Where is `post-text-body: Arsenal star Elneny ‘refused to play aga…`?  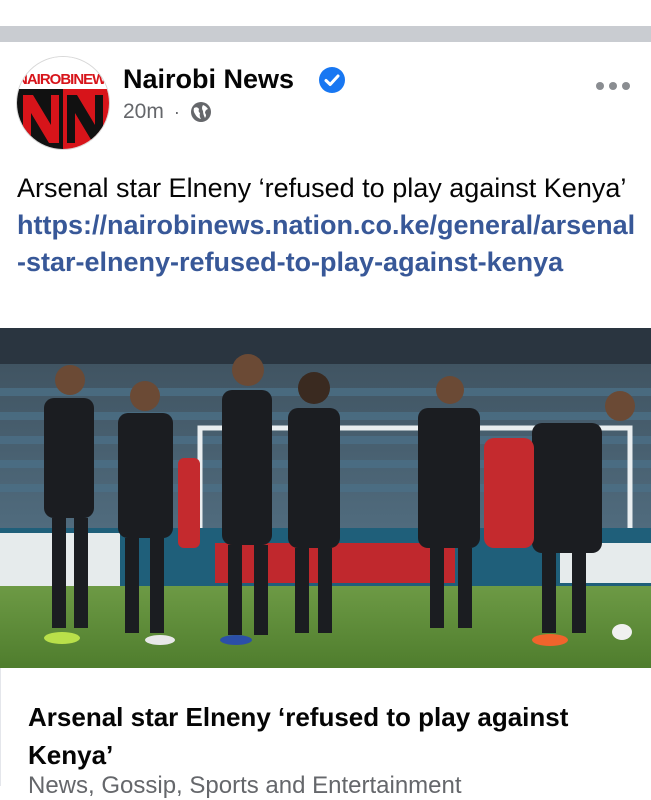 post-text-body: Arsenal star Elneny ‘refused to play aga… is located at coordinates (321, 188).